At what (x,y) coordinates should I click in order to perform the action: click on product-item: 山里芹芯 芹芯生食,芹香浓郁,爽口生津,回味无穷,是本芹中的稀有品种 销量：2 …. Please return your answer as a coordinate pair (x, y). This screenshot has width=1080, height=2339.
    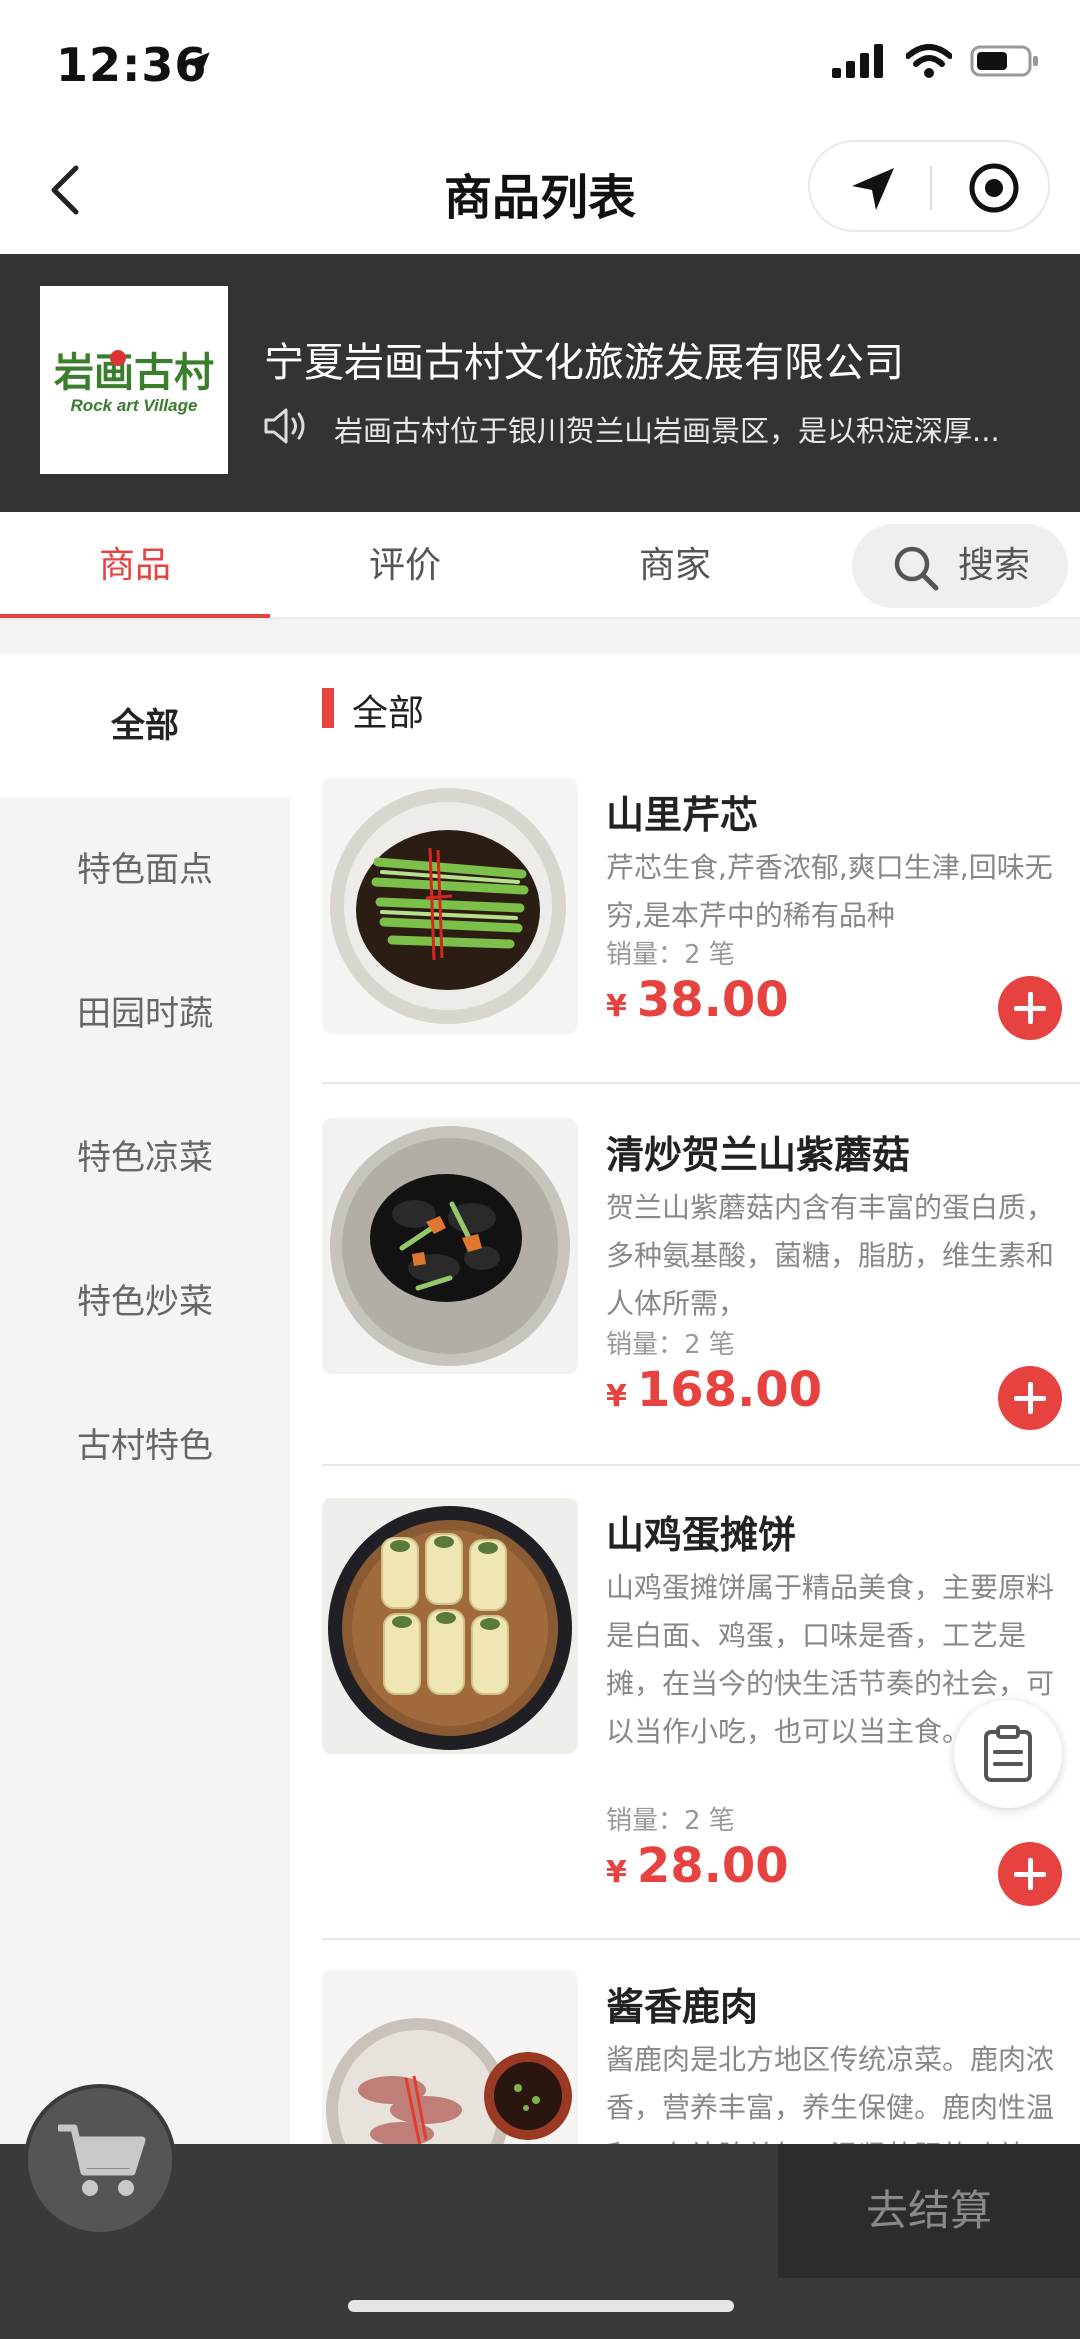
    Looking at the image, I should click on (701, 909).